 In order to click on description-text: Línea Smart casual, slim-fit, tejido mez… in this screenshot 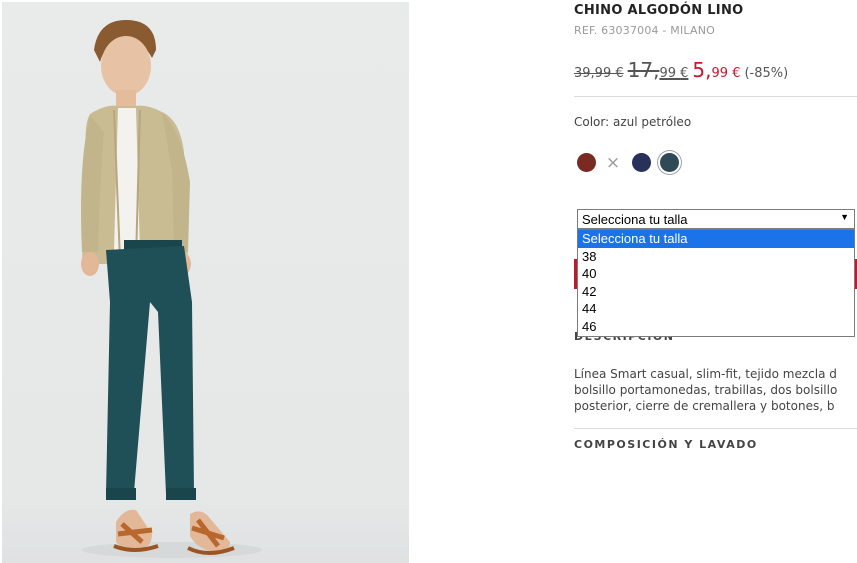, I will do `click(706, 390)`.